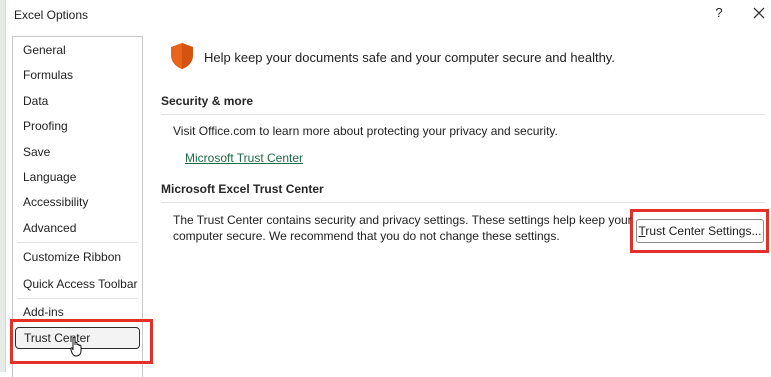 The image size is (771, 377). Describe the element at coordinates (77, 101) in the screenshot. I see `nav-item-data: Data` at that location.